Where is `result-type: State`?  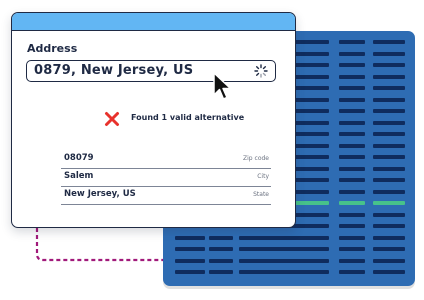
result-type: State is located at coordinates (261, 194).